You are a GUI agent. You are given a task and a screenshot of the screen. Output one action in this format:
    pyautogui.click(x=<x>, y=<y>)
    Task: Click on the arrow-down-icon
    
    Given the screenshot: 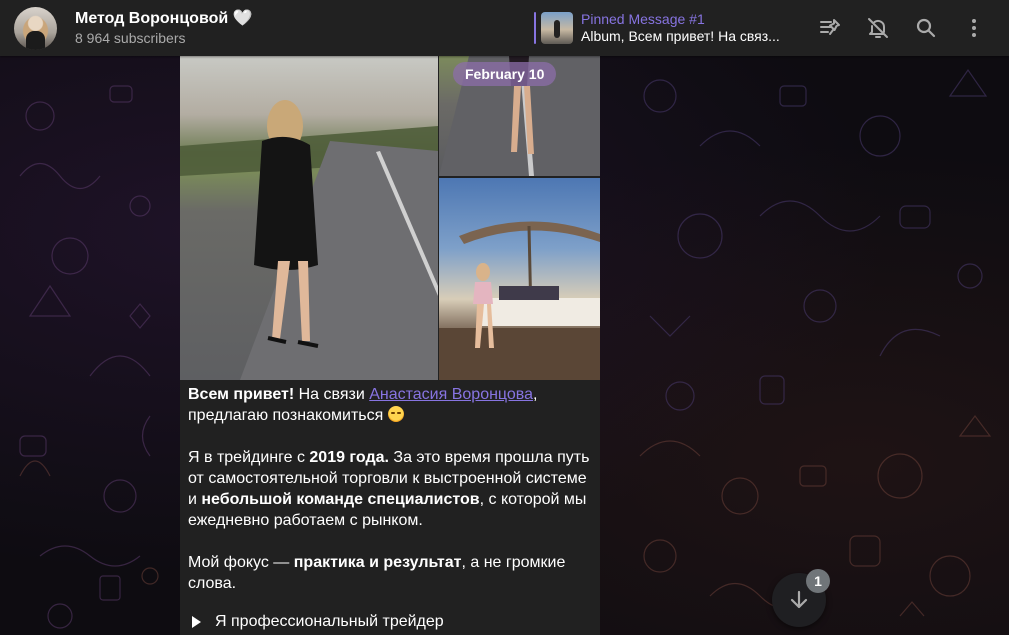 What is the action you would take?
    pyautogui.click(x=799, y=599)
    